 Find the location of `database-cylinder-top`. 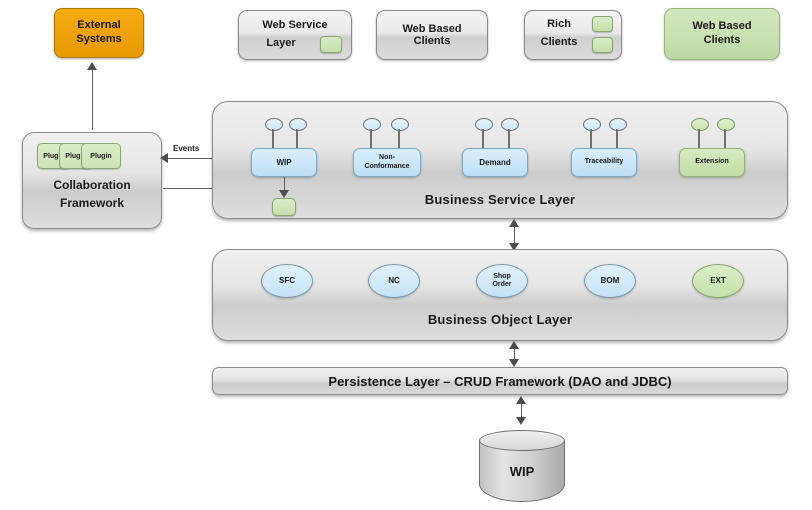

database-cylinder-top is located at coordinates (522, 440).